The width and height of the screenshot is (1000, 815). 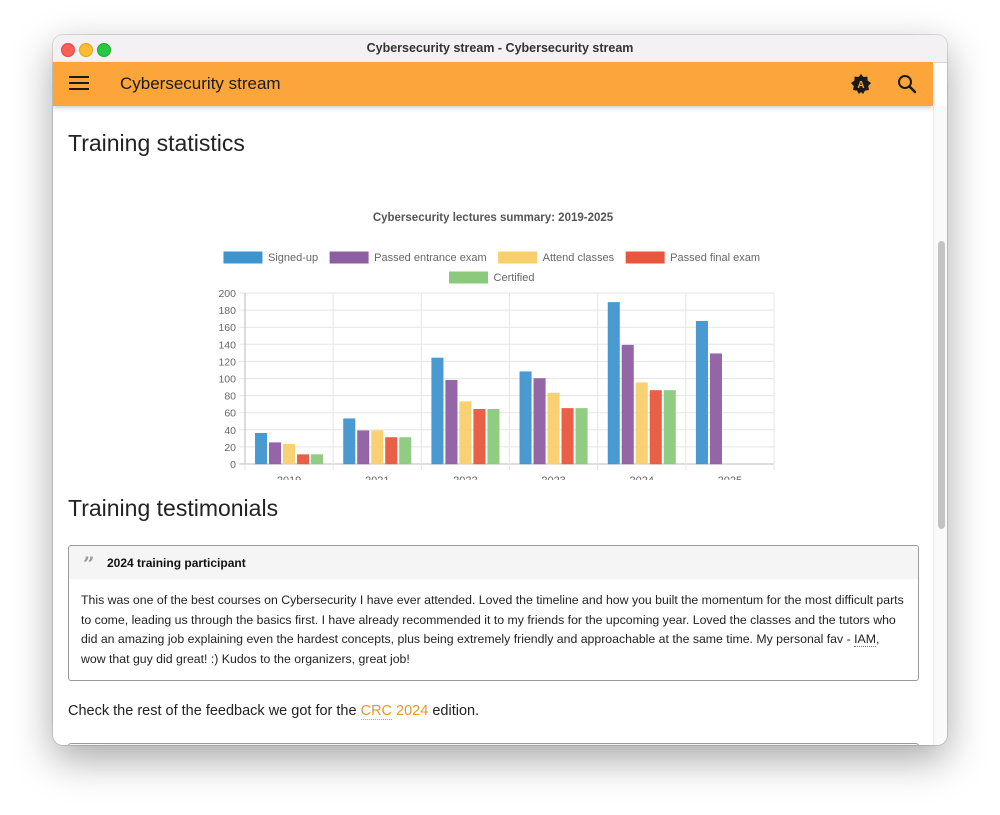 What do you see at coordinates (156, 143) in the screenshot?
I see `stats-heading: Training statistics` at bounding box center [156, 143].